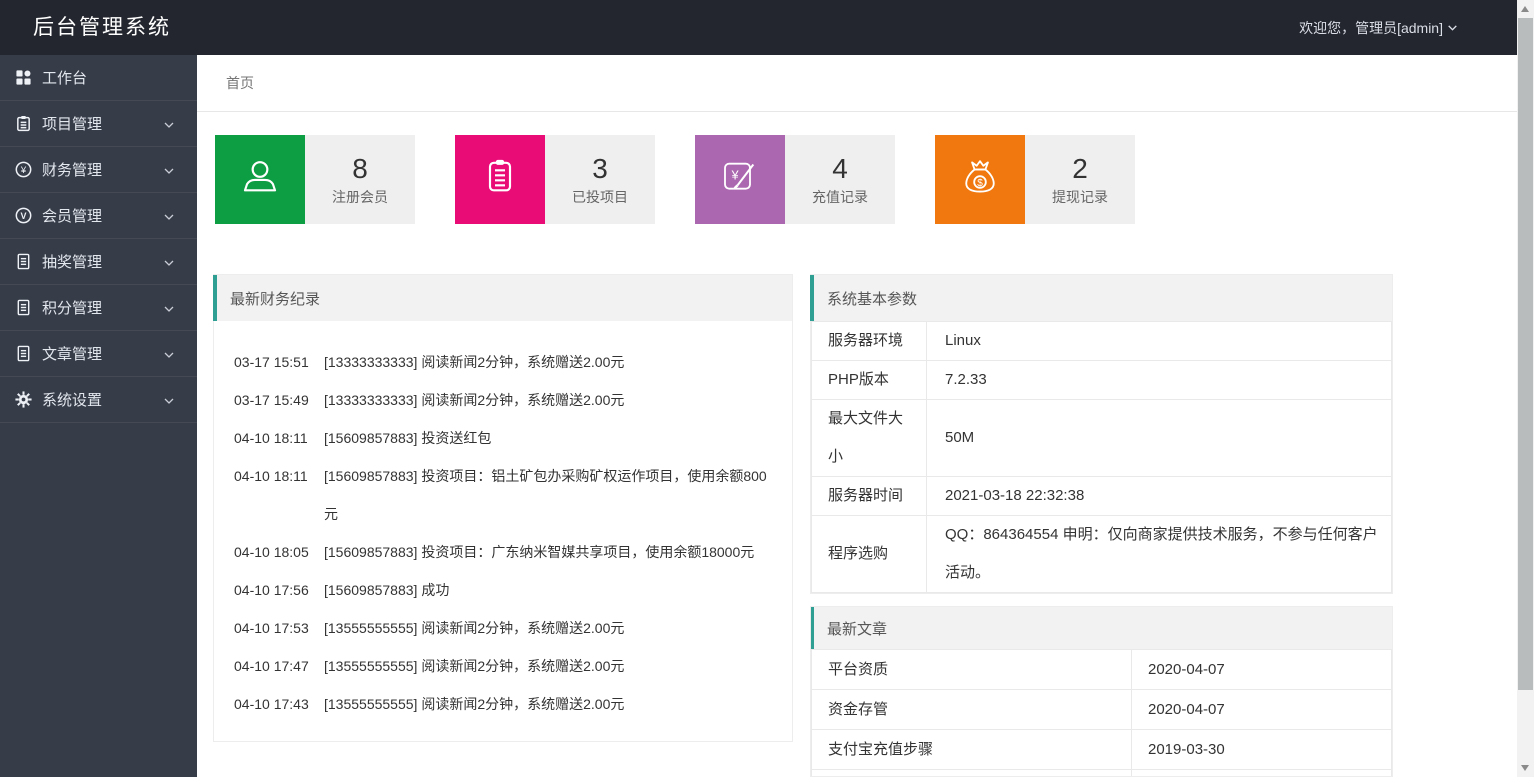 This screenshot has width=1534, height=777. I want to click on scroll-up-icon, so click(1525, 9).